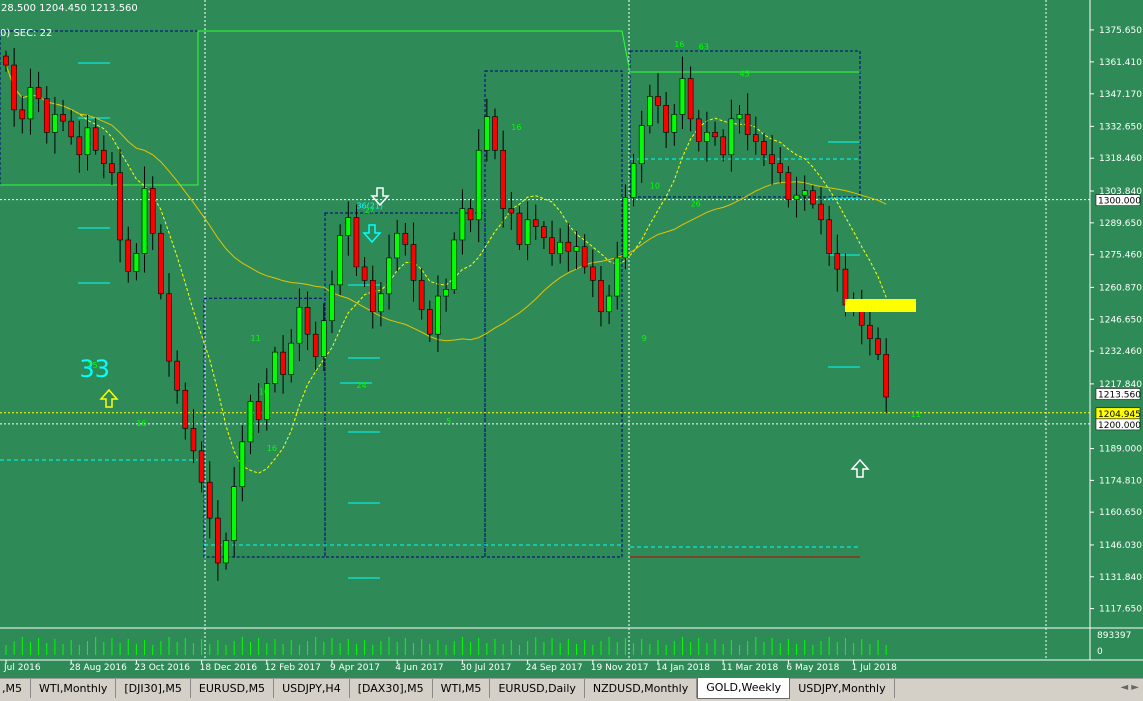 This screenshot has height=701, width=1143. I want to click on chart-tab: NZDUSD,Monthly, so click(641, 688).